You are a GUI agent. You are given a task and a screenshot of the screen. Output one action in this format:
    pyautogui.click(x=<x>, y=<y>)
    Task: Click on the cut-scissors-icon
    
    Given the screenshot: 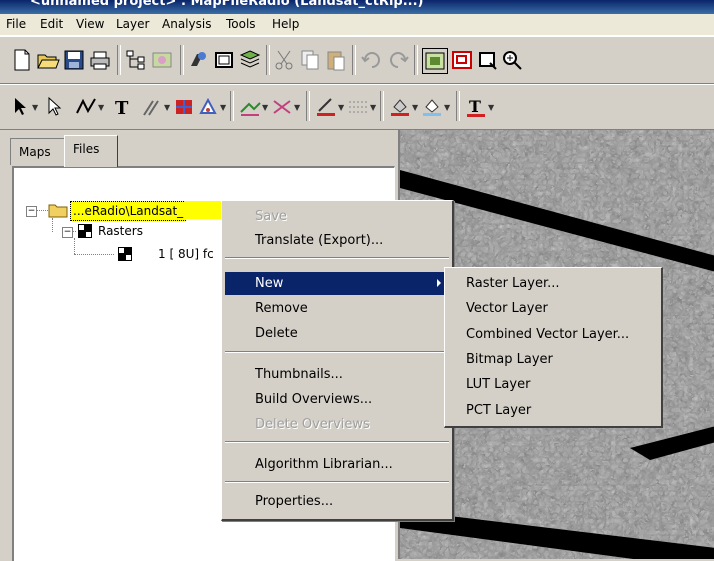 What is the action you would take?
    pyautogui.click(x=284, y=60)
    